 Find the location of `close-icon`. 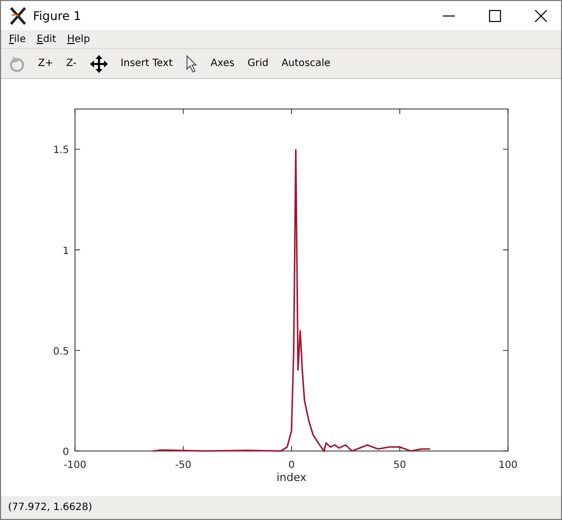

close-icon is located at coordinates (541, 16).